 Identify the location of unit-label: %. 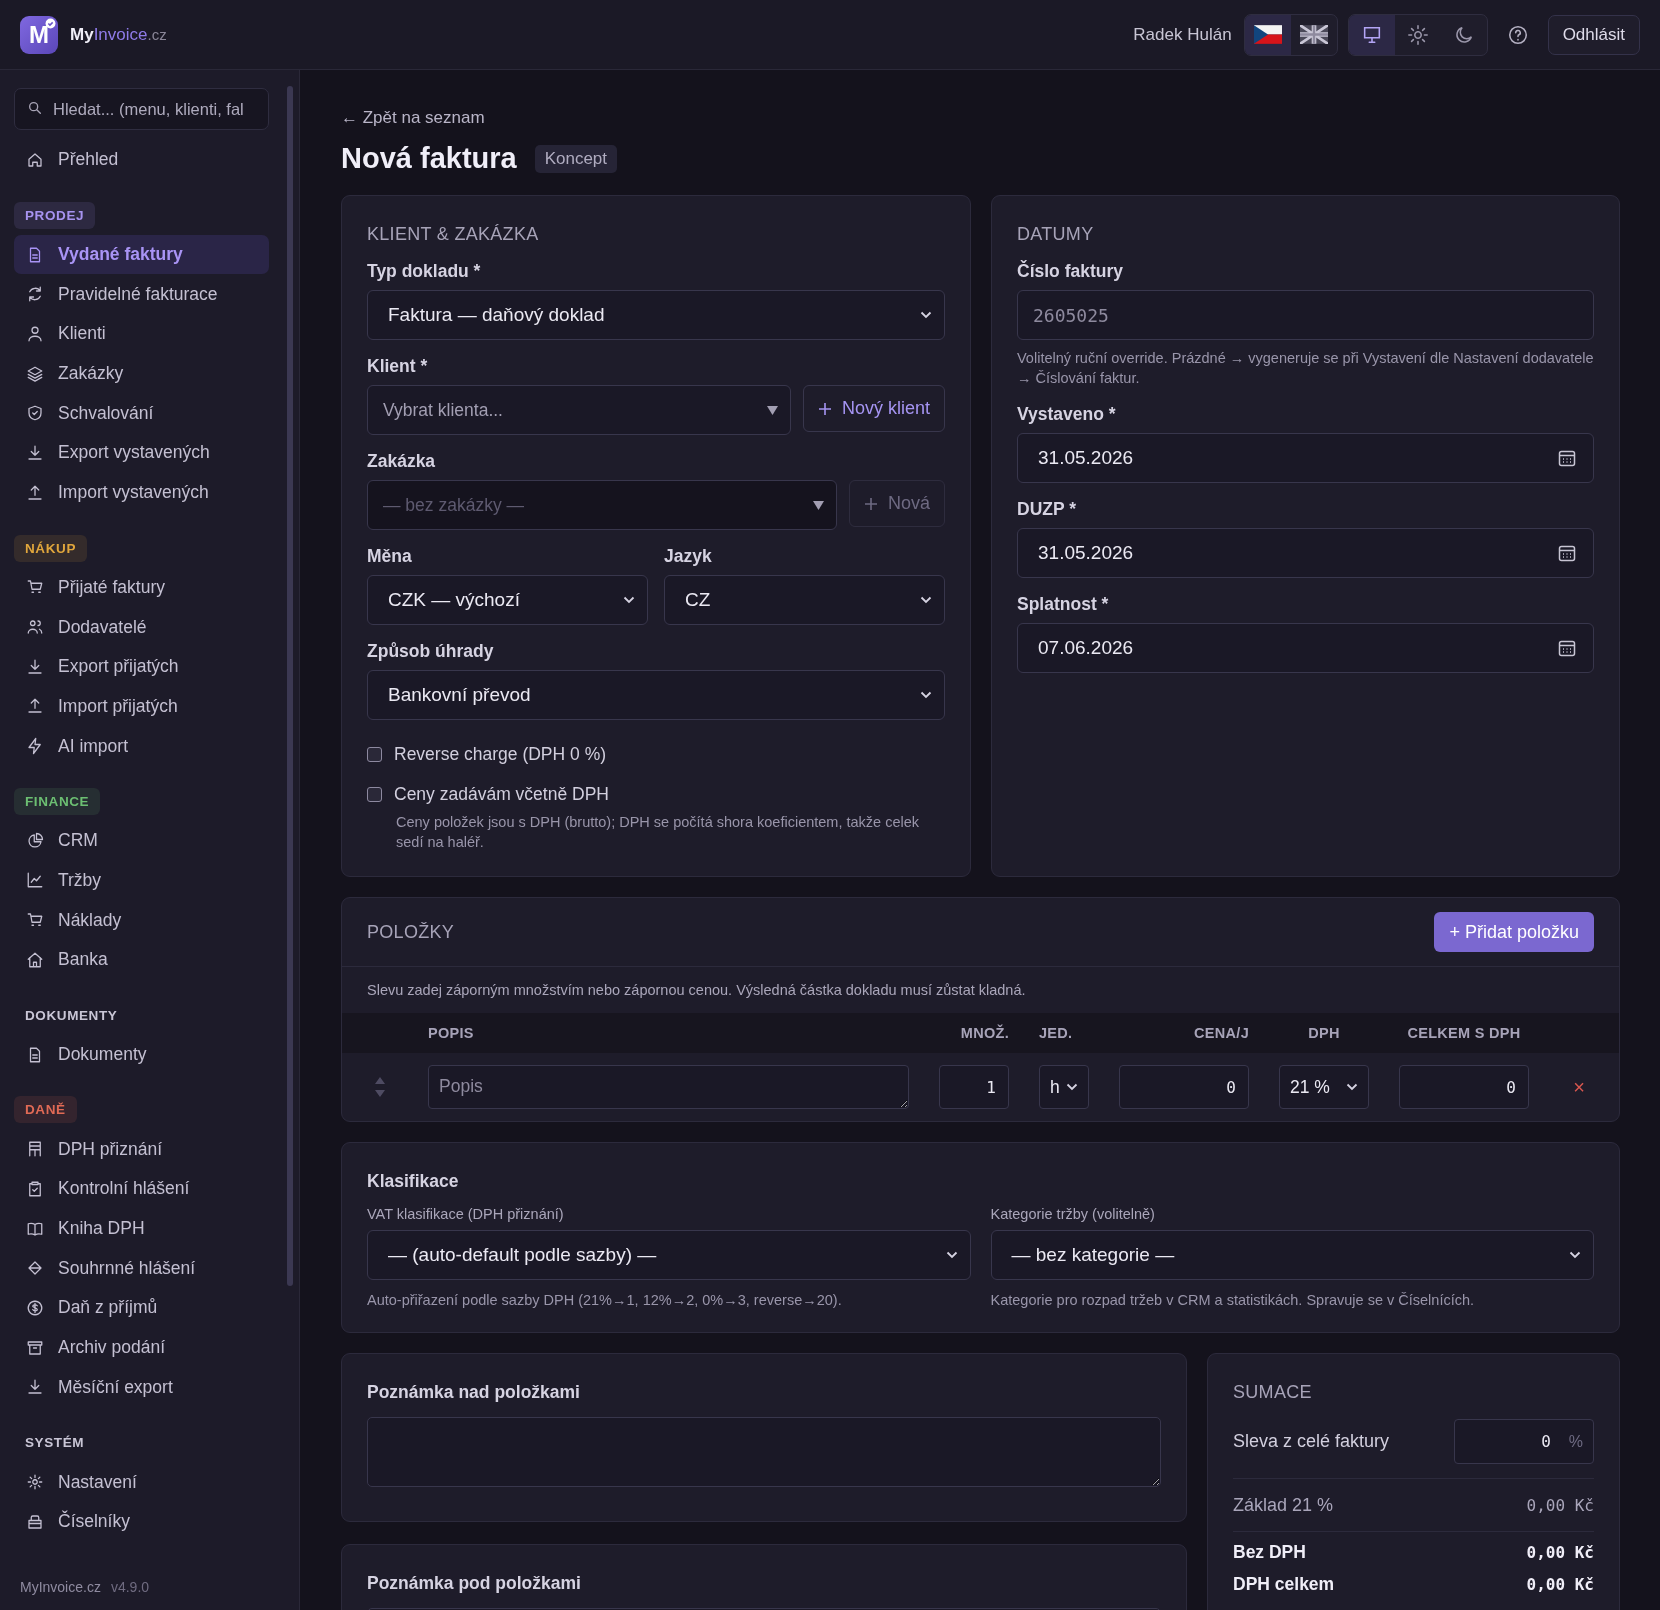
(1575, 1441).